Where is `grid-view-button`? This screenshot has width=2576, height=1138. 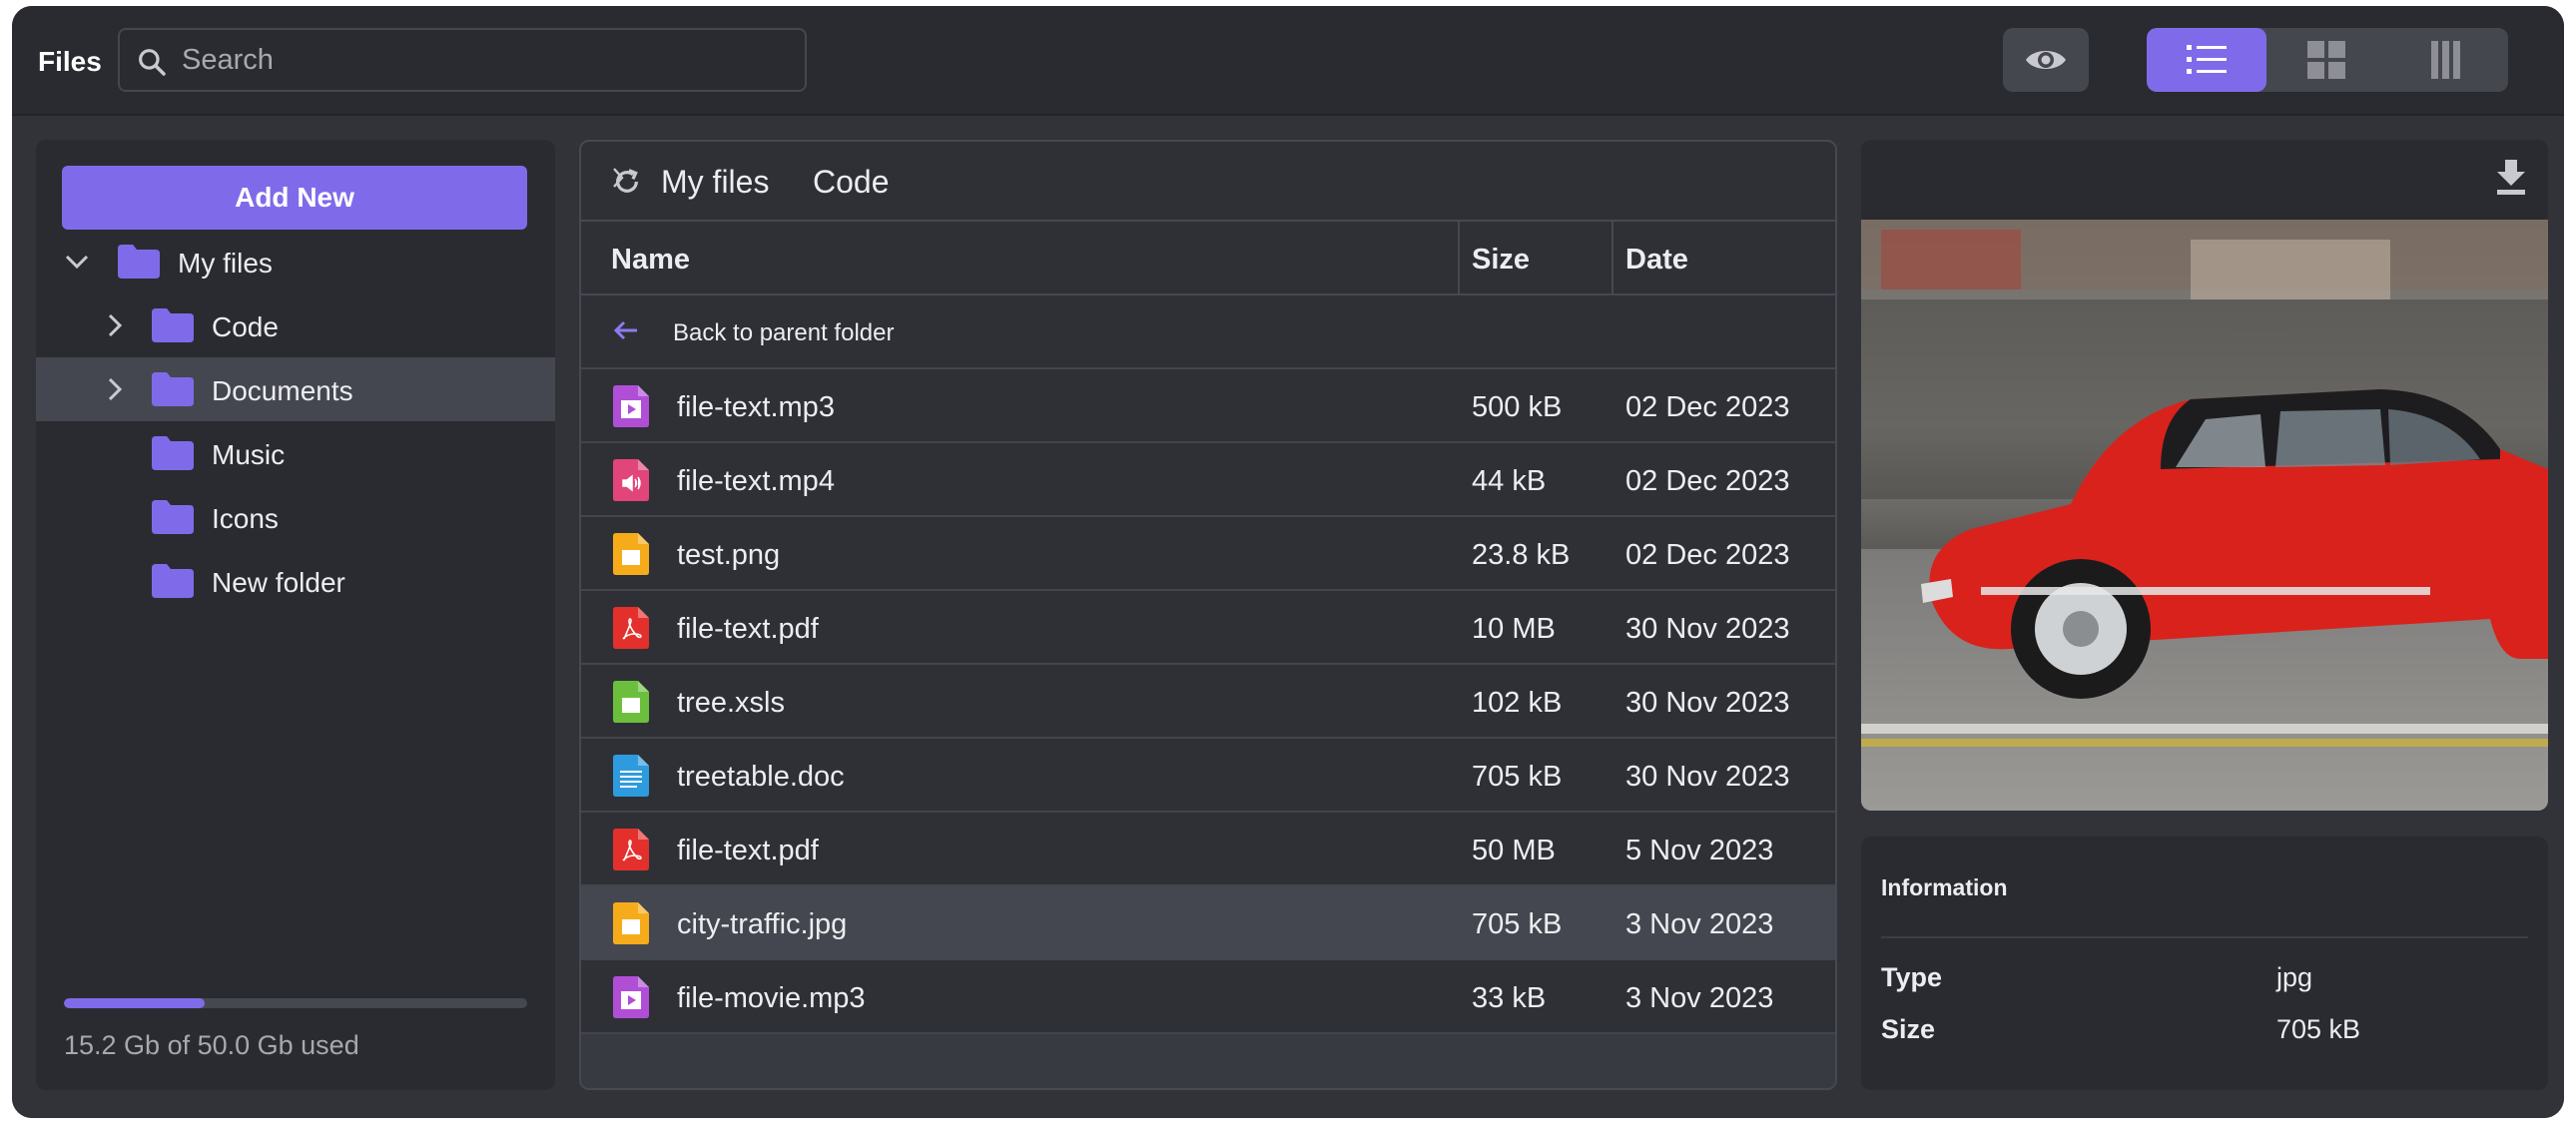
grid-view-button is located at coordinates (2326, 60).